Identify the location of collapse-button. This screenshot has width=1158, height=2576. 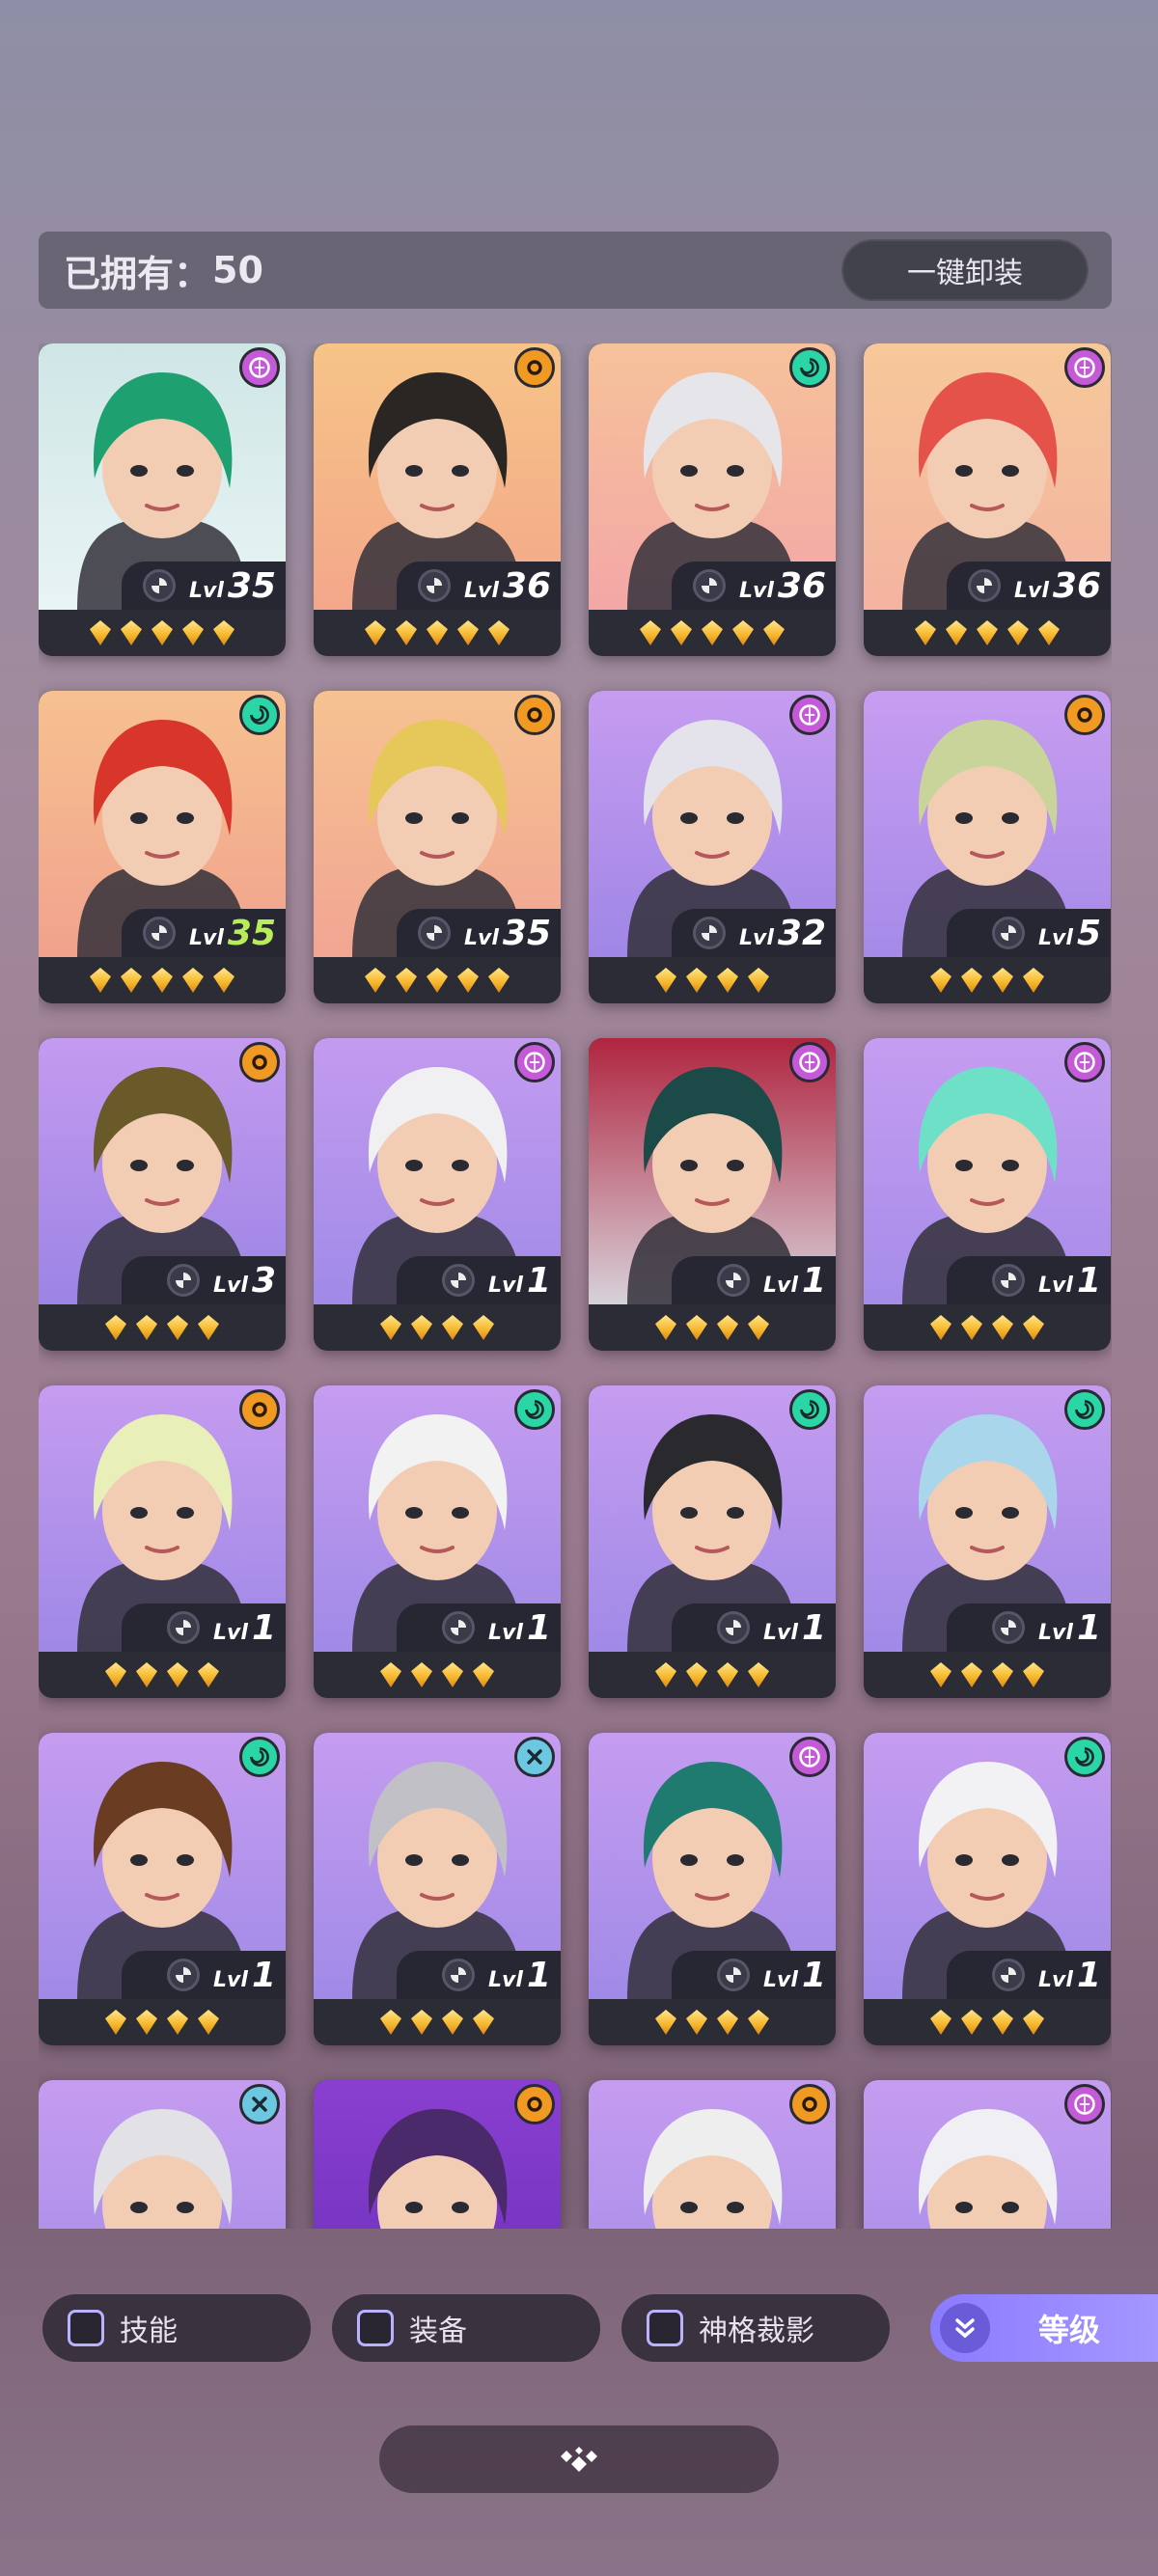
(579, 2459).